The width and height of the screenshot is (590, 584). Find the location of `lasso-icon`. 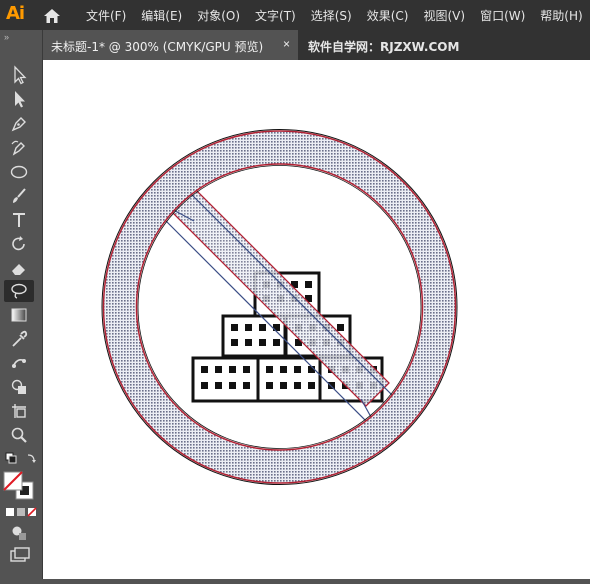

lasso-icon is located at coordinates (19, 291).